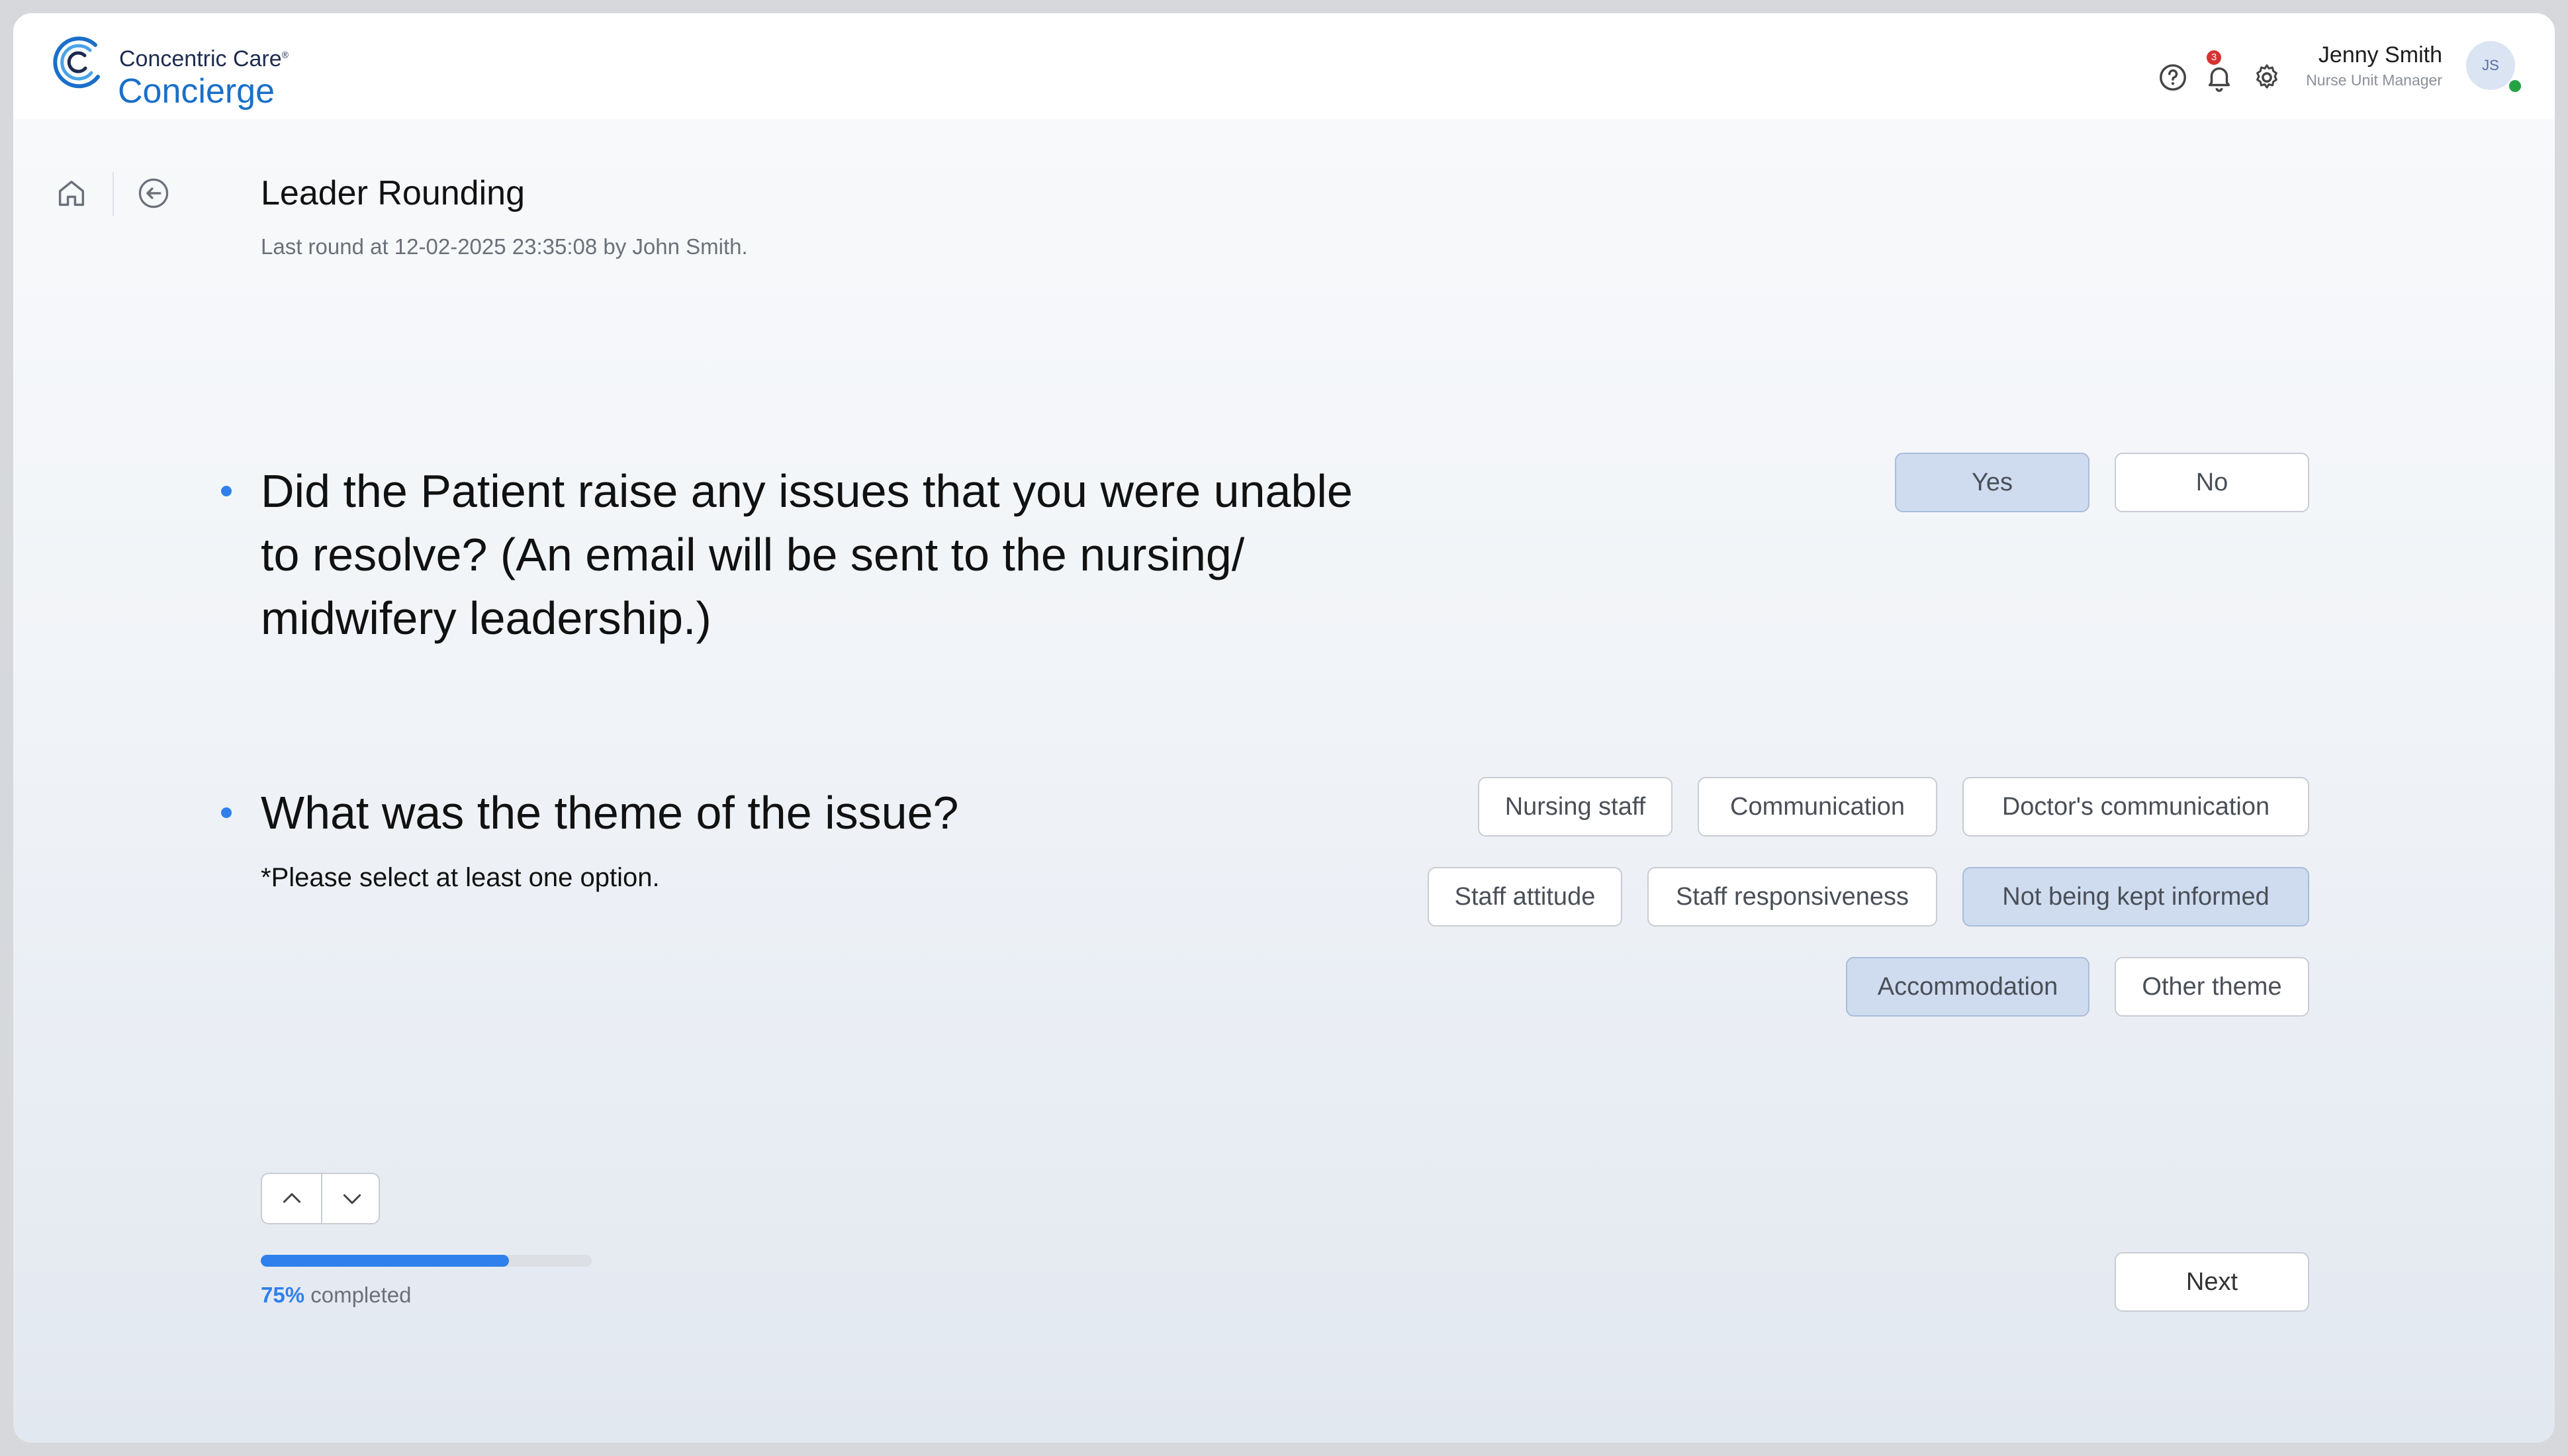  What do you see at coordinates (2135, 897) in the screenshot?
I see `theme-option-not-kept-informed: Not being kept informed` at bounding box center [2135, 897].